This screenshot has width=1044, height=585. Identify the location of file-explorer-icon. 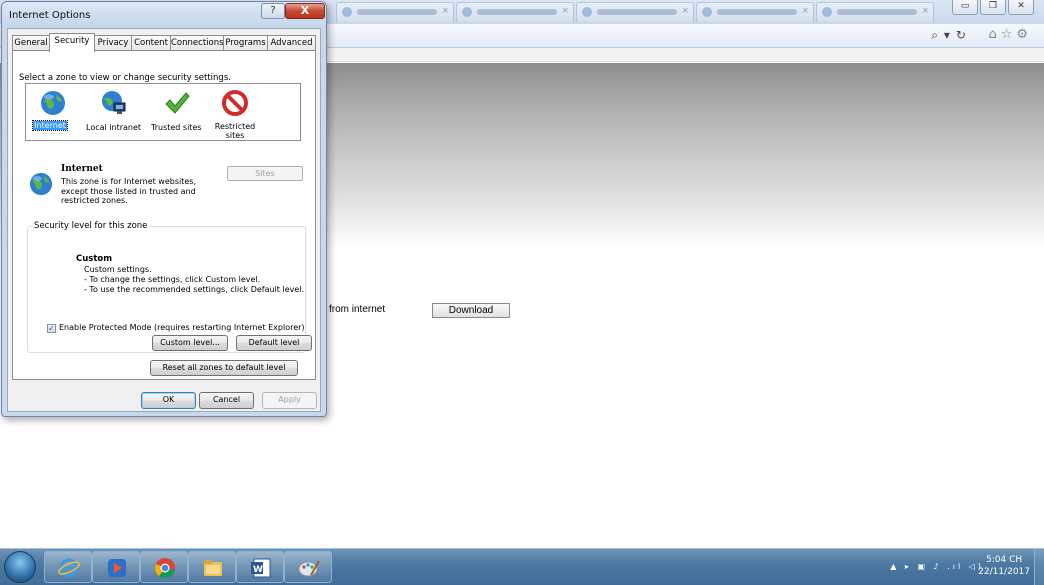
(213, 568).